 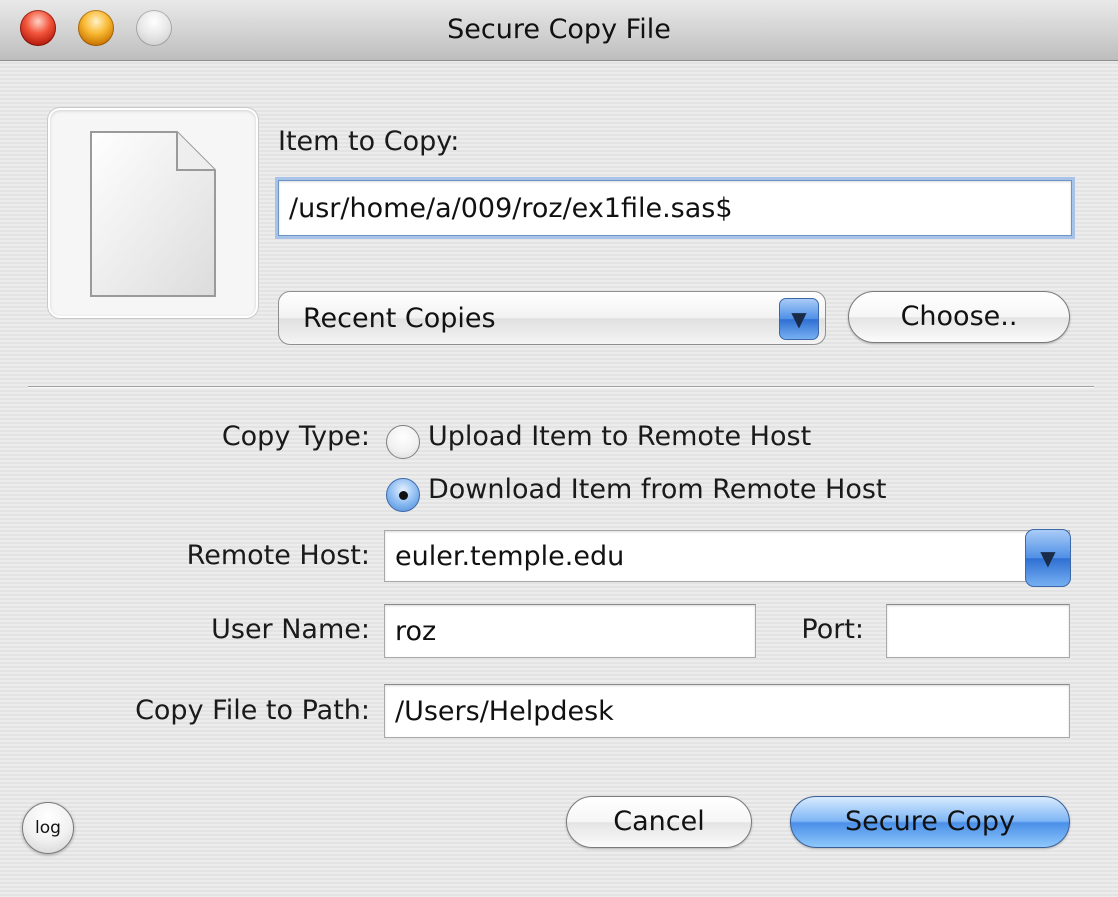 I want to click on remote-host-combo: euler.temple.edu ▼, so click(x=727, y=558).